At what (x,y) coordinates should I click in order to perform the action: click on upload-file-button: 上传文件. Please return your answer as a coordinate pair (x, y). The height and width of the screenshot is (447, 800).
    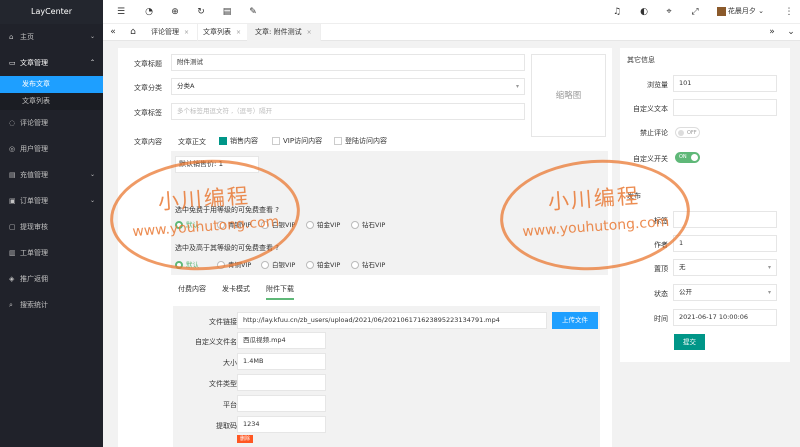
    Looking at the image, I should click on (575, 320).